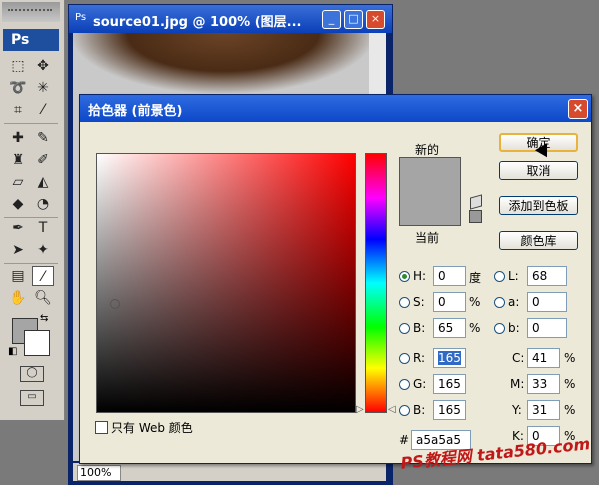 This screenshot has height=485, width=599. What do you see at coordinates (517, 384) in the screenshot?
I see `magenta-label: M:` at bounding box center [517, 384].